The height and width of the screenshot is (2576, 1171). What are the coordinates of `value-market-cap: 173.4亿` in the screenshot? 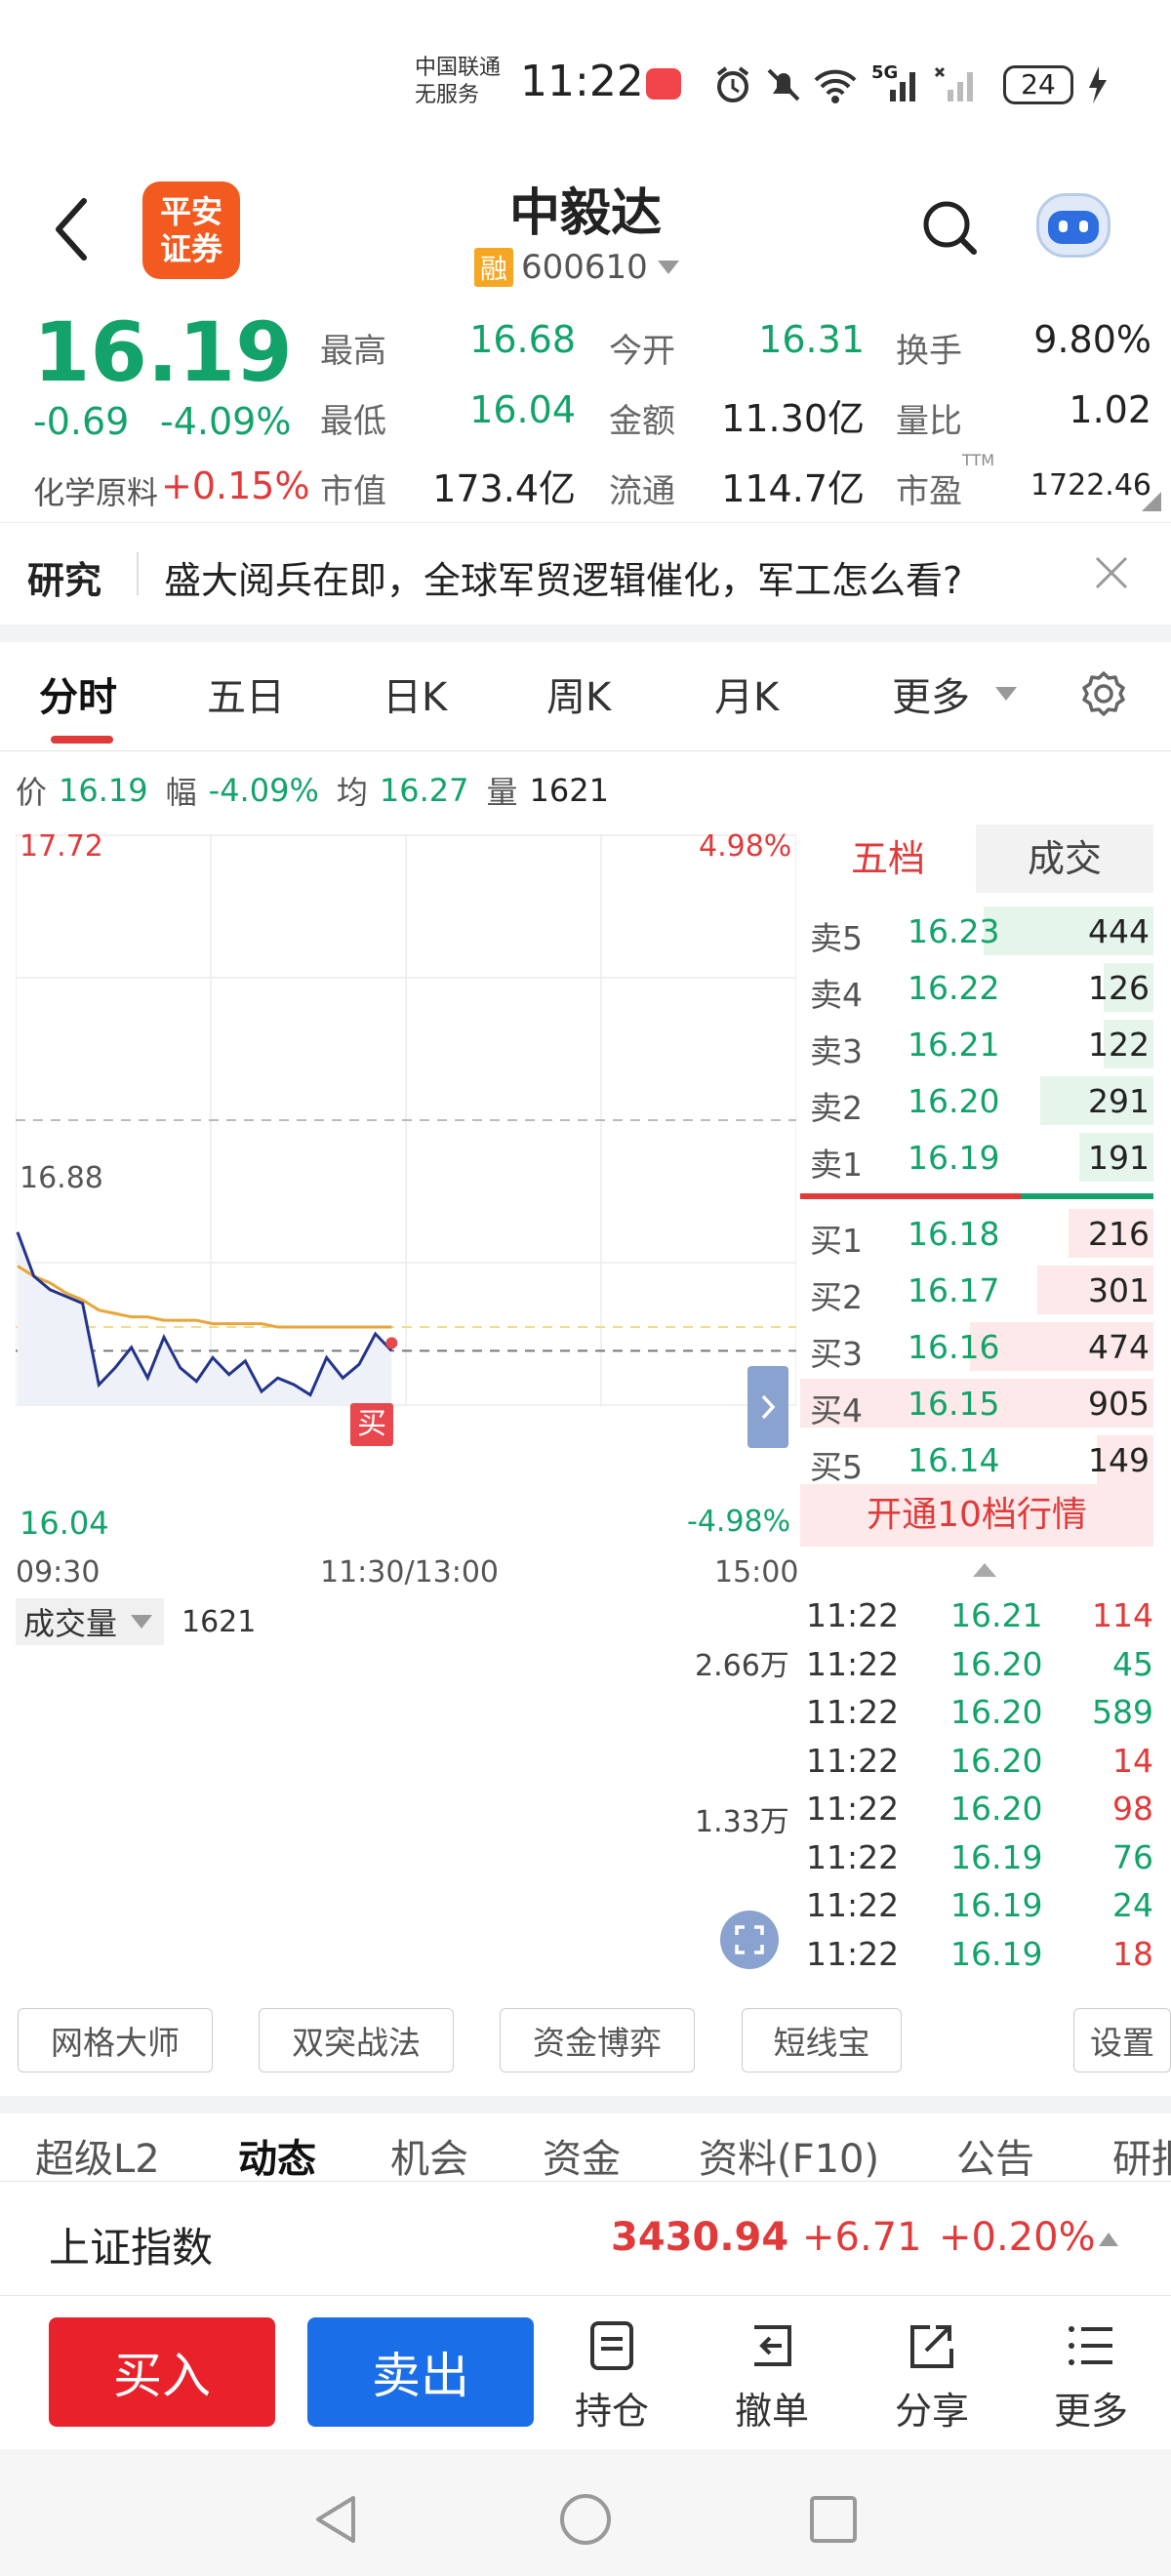 It's located at (504, 488).